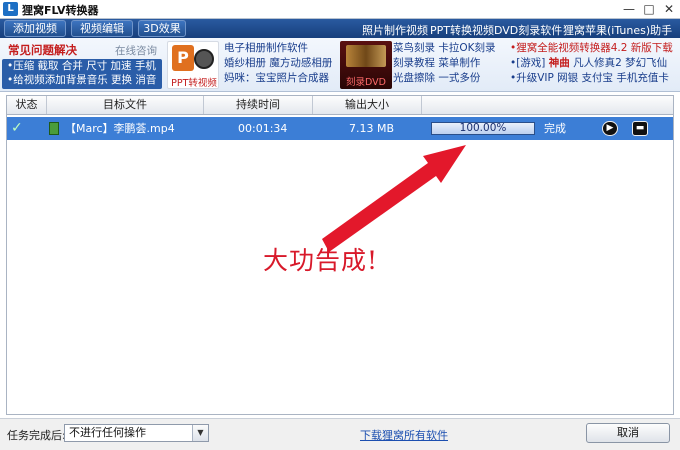 The width and height of the screenshot is (680, 450). I want to click on dvd-burn-link: DVD刻录软件, so click(528, 30).